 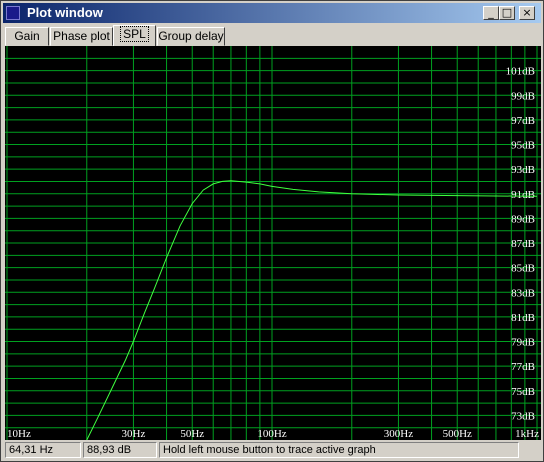 I want to click on minimize-icon: _, so click(x=491, y=12).